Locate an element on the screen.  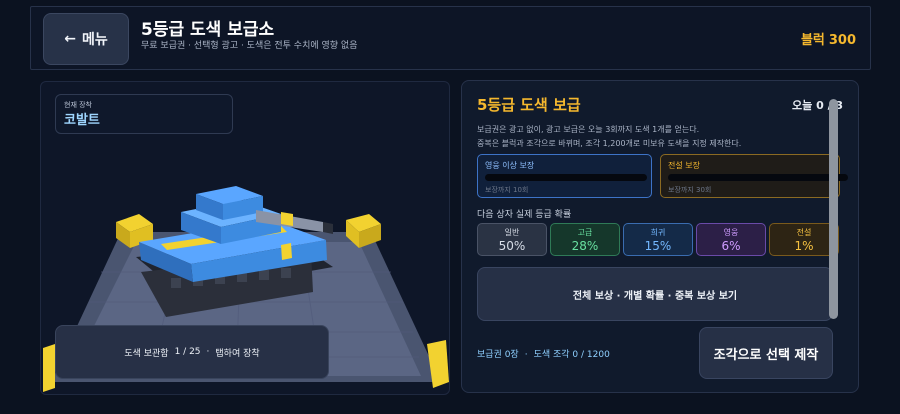
pity-hero-card: 영웅 이상 보장 보장까지 10회 is located at coordinates (564, 176).